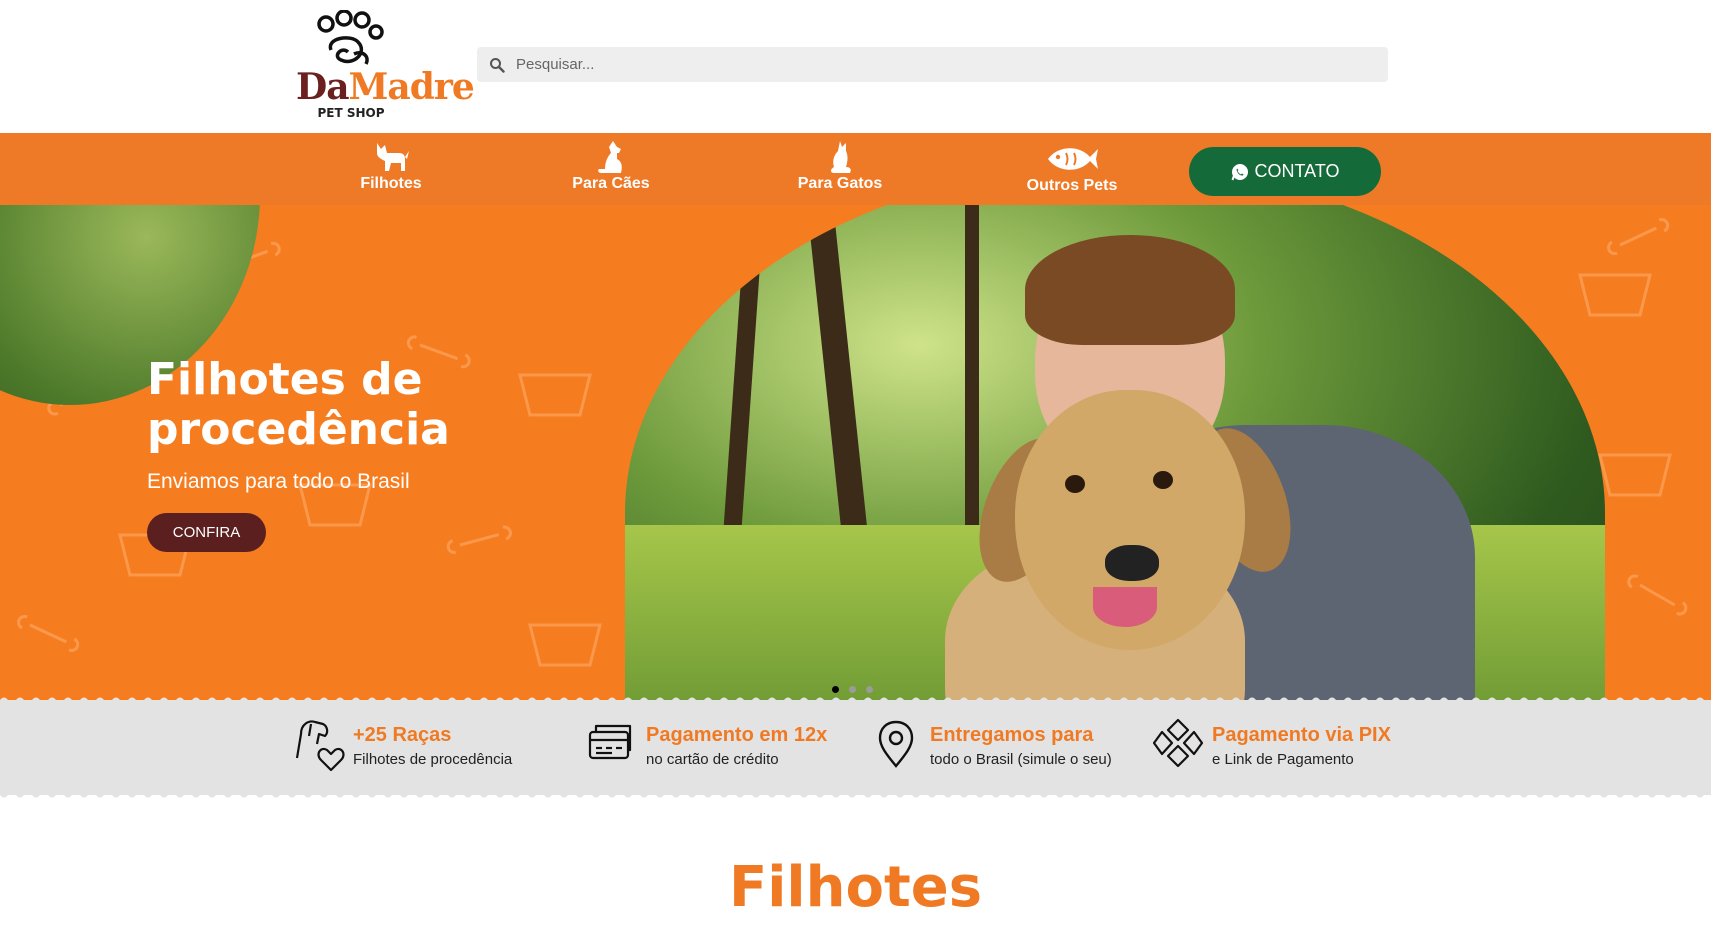  Describe the element at coordinates (611, 183) in the screenshot. I see `nav-label-para-caes: Para Cães` at that location.